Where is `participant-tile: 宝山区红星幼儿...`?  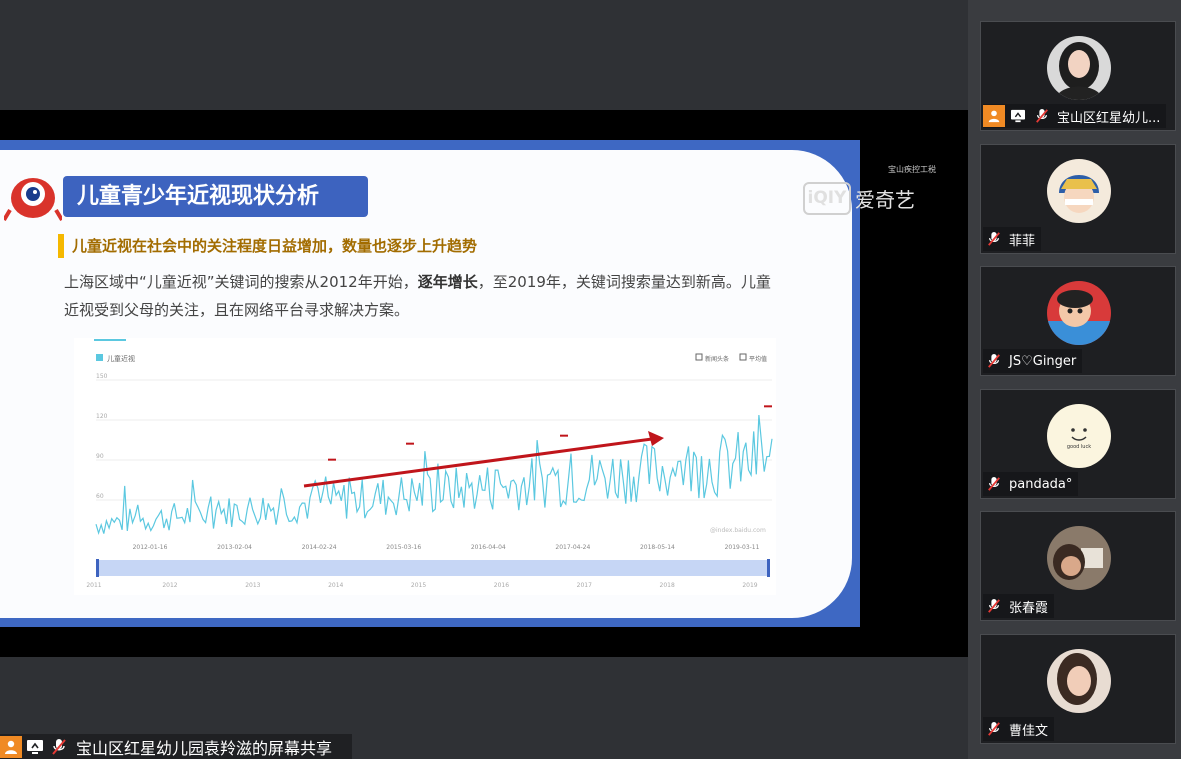
participant-tile: 宝山区红星幼儿... is located at coordinates (1078, 76).